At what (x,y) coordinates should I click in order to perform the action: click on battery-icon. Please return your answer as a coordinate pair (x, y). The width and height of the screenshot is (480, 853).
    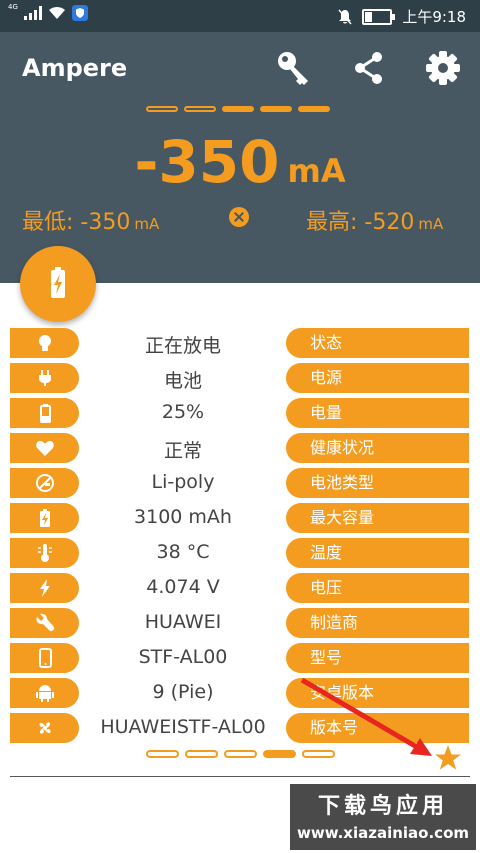
    Looking at the image, I should click on (45, 413).